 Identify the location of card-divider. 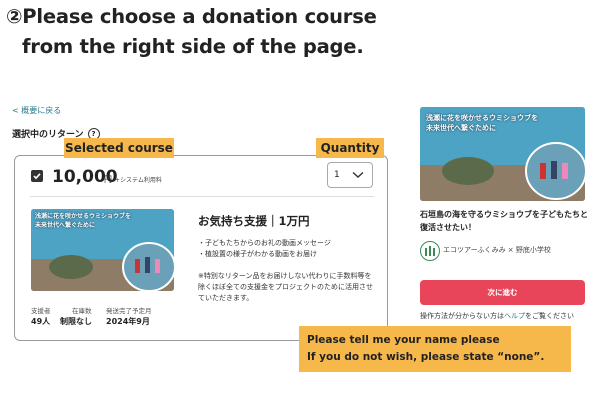
(202, 196).